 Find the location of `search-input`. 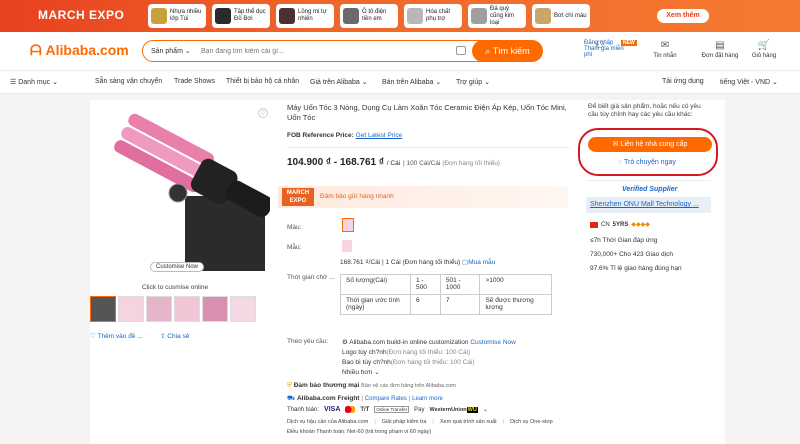

search-input is located at coordinates (326, 51).